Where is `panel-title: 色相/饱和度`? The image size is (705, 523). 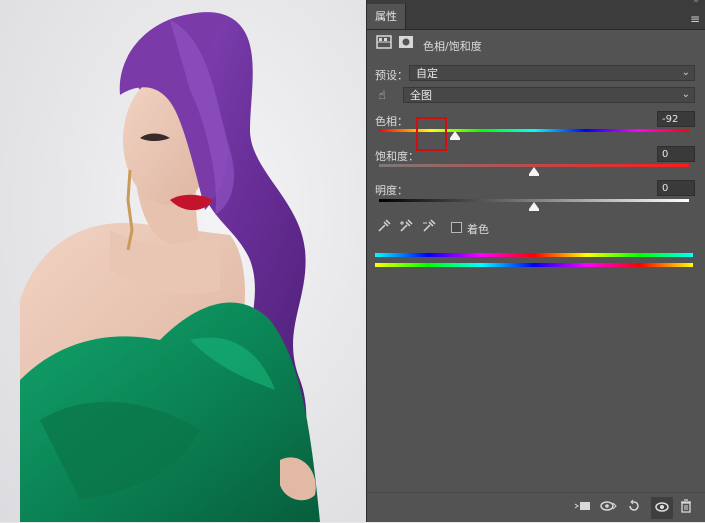 panel-title: 色相/饱和度 is located at coordinates (452, 46).